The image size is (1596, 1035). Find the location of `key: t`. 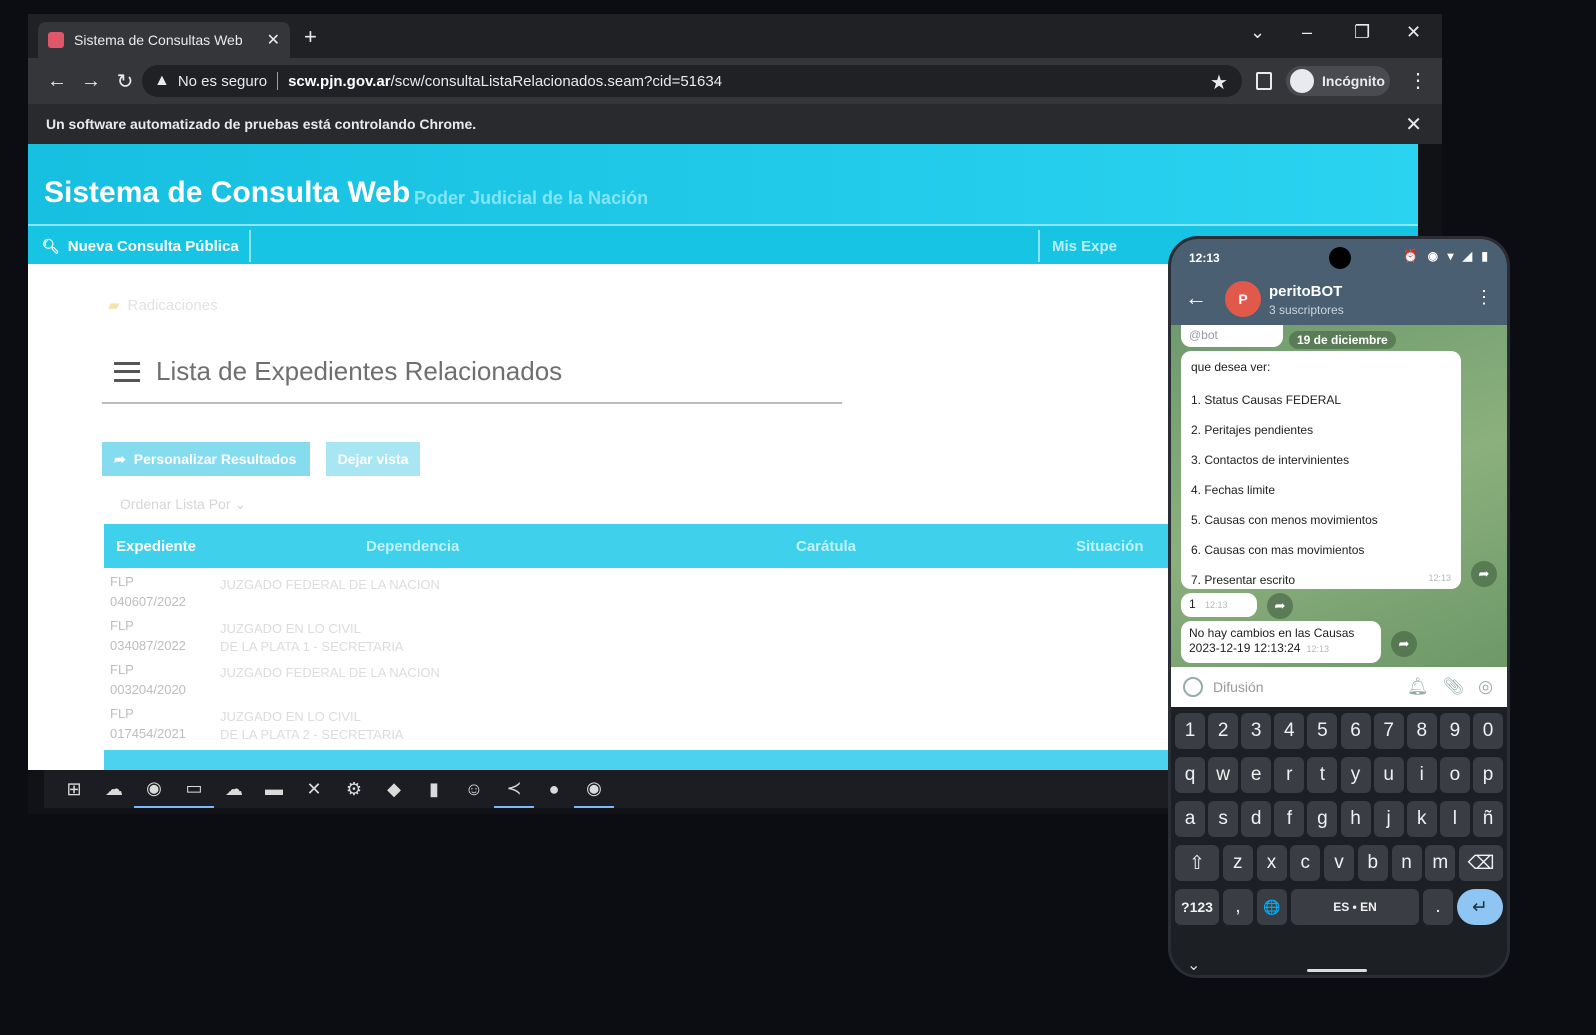

key: t is located at coordinates (1322, 775).